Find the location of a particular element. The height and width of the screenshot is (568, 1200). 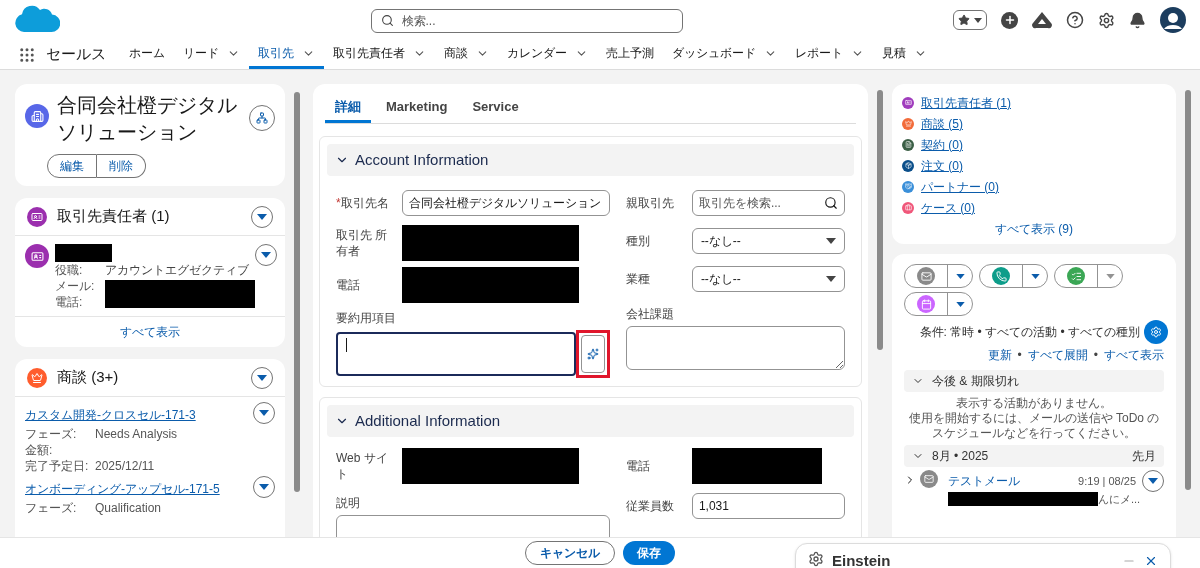

field-label: 種別 is located at coordinates (638, 241).